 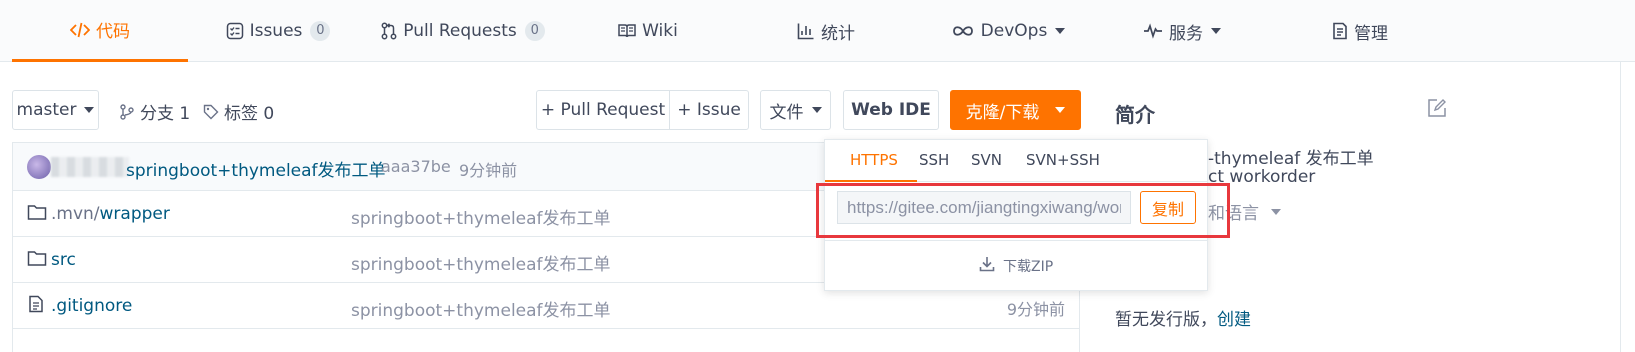 What do you see at coordinates (1340, 31) in the screenshot?
I see `settings-doc-icon` at bounding box center [1340, 31].